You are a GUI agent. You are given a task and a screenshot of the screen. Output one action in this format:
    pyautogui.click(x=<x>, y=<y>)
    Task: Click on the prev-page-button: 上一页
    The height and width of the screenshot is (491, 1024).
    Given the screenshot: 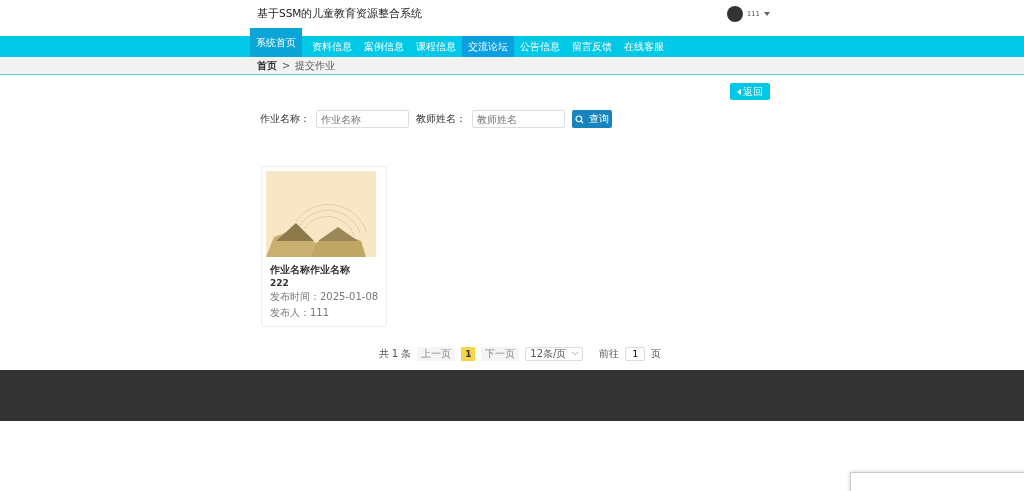 What is the action you would take?
    pyautogui.click(x=436, y=354)
    